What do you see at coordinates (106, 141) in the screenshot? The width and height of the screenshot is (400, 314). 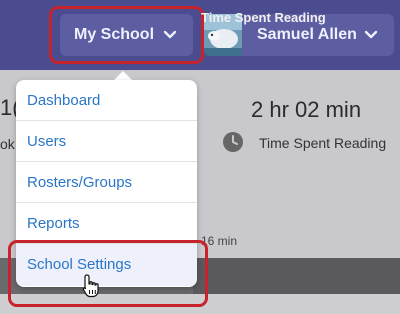 I see `menu-item-users: Users` at bounding box center [106, 141].